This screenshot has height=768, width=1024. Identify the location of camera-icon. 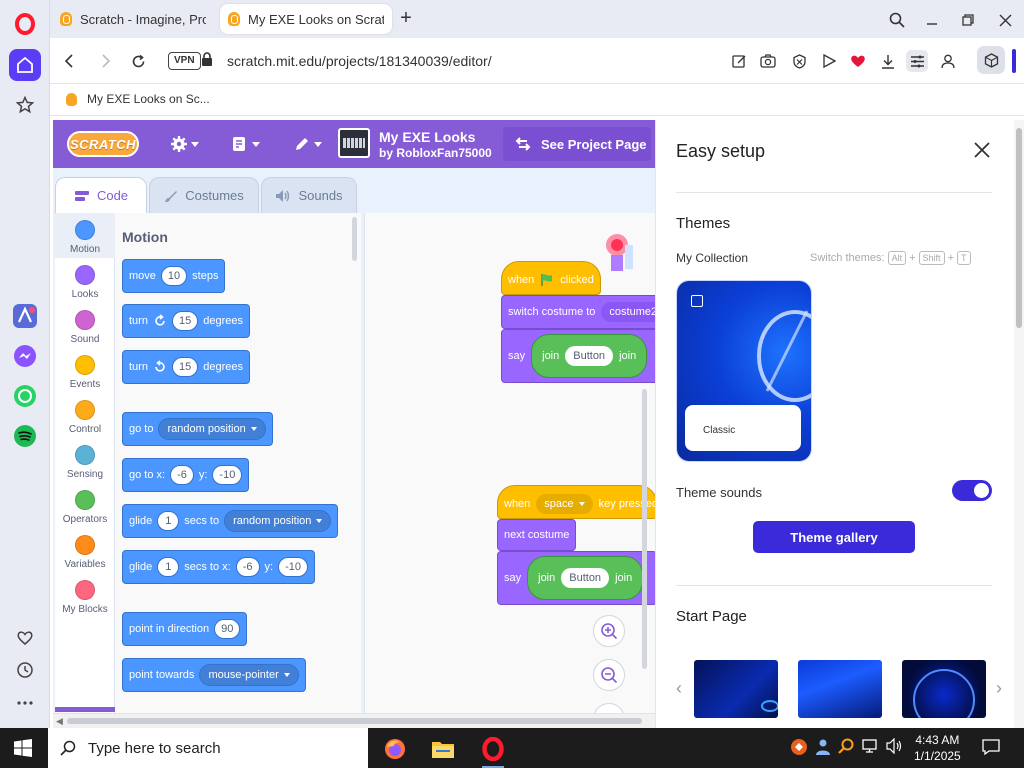
(768, 61).